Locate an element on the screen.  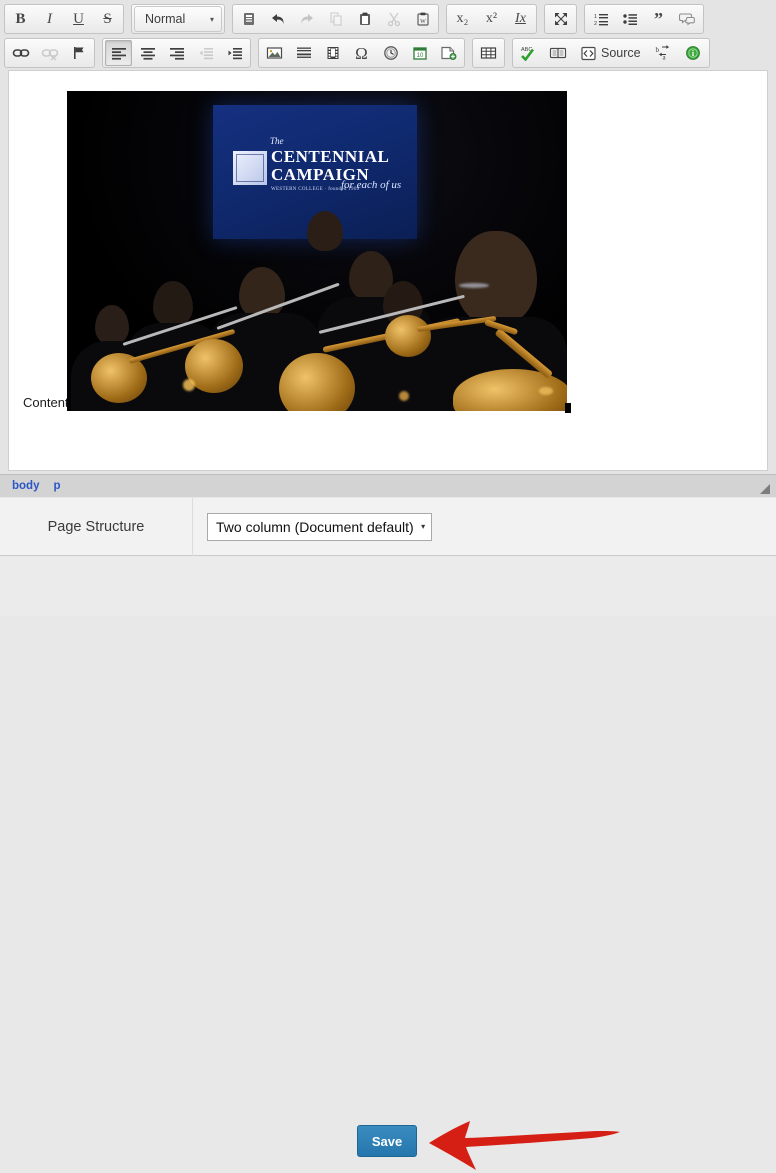
page-structure-field: Two column (Document default) ▾ is located at coordinates (312, 526).